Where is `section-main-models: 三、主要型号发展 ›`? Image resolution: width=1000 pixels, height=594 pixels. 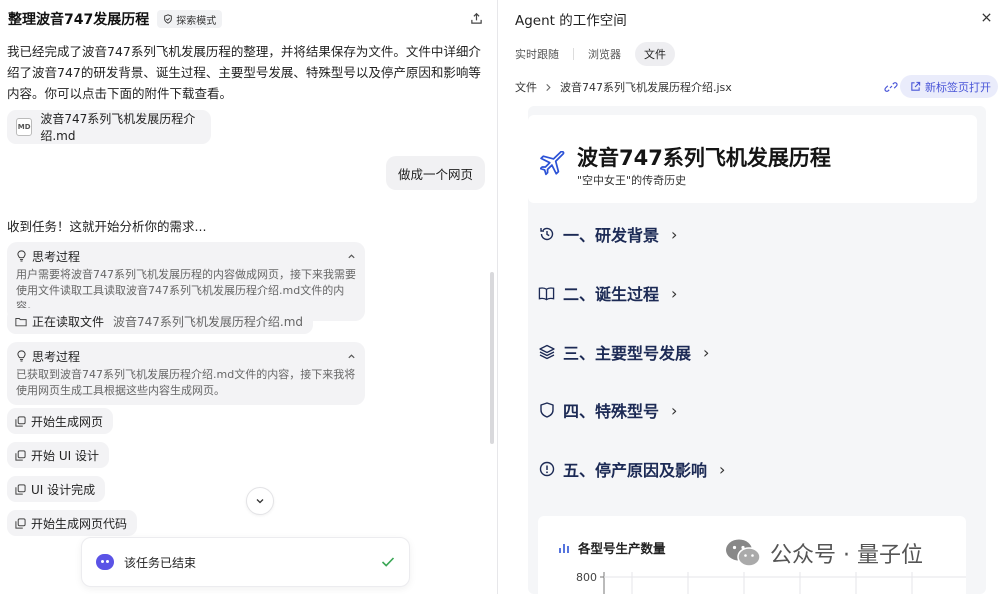
section-main-models: 三、主要型号发展 › is located at coordinates (623, 352).